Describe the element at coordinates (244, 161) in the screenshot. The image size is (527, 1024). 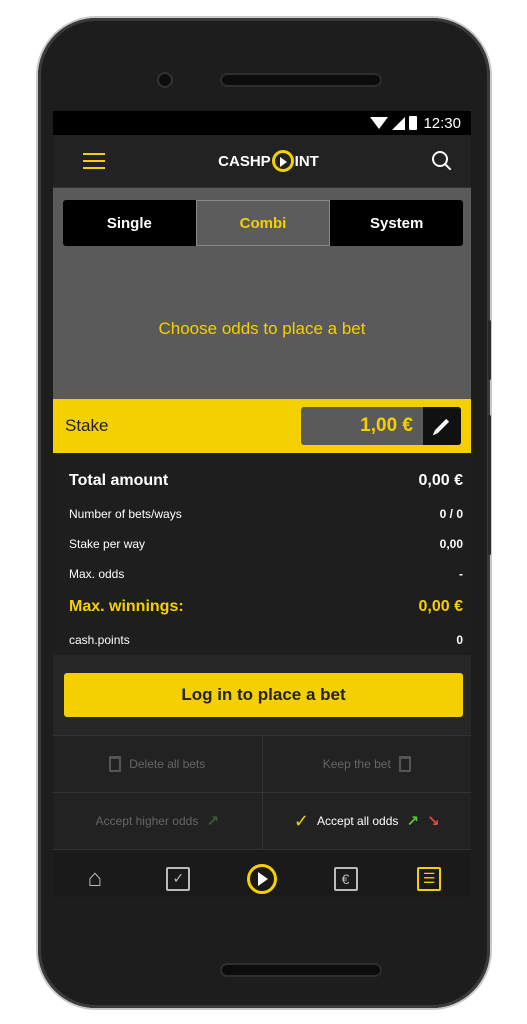
I see `logo-text-left: CASHP` at that location.